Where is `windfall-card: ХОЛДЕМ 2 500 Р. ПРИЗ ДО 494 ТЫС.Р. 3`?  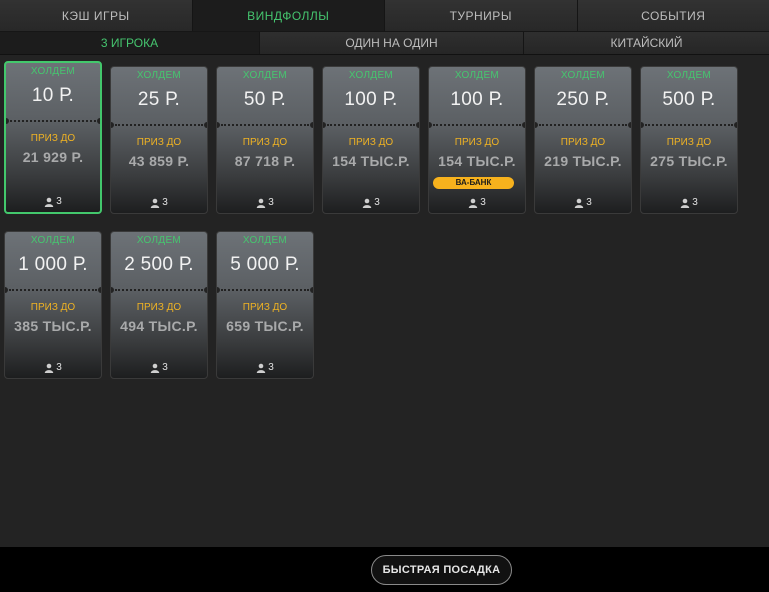 windfall-card: ХОЛДЕМ 2 500 Р. ПРИЗ ДО 494 ТЫС.Р. 3 is located at coordinates (159, 305).